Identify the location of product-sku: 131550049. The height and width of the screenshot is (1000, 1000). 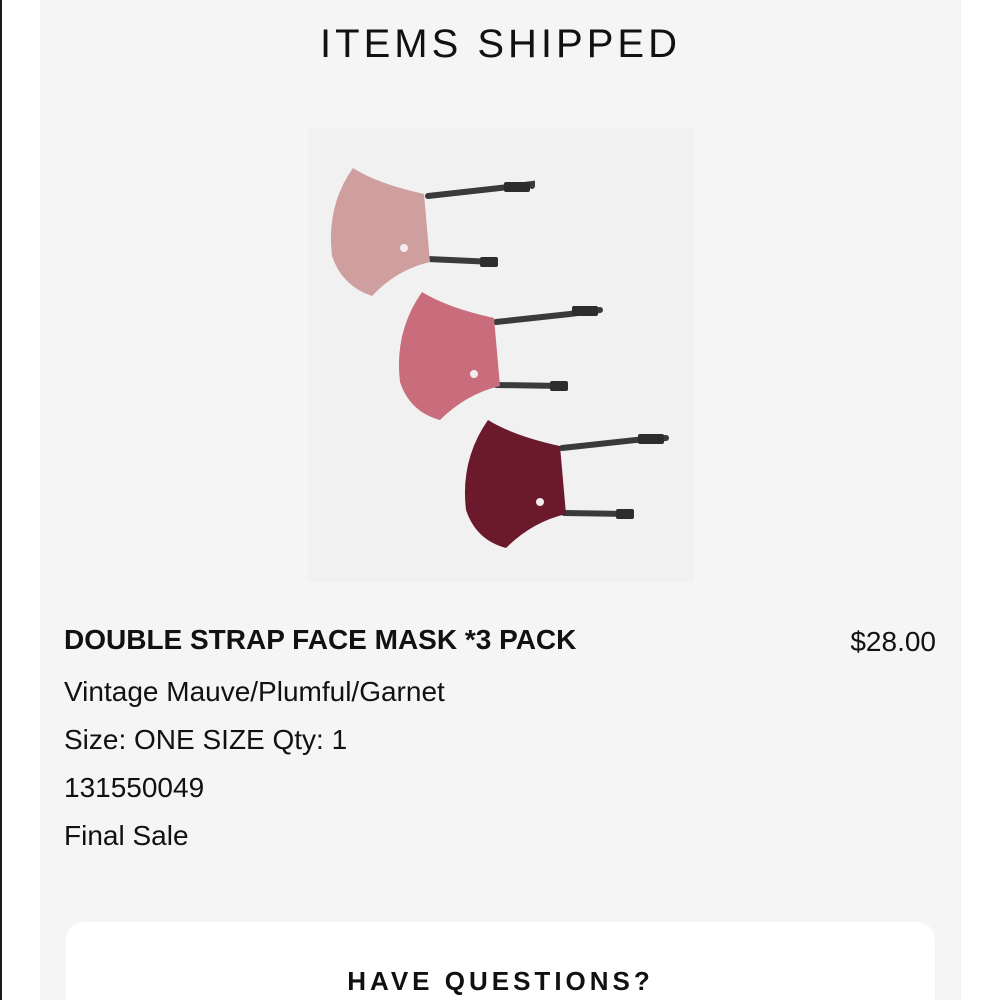
(134, 787).